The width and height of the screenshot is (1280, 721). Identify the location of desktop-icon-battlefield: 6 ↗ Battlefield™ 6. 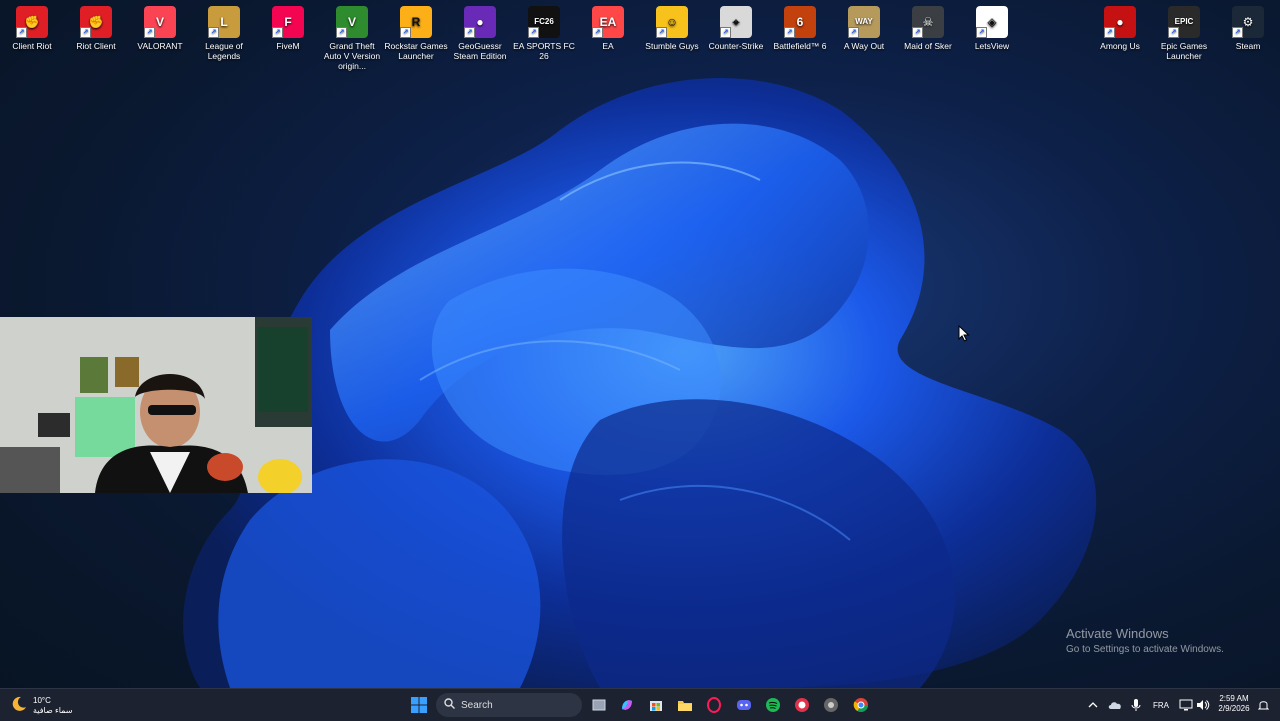
(800, 27).